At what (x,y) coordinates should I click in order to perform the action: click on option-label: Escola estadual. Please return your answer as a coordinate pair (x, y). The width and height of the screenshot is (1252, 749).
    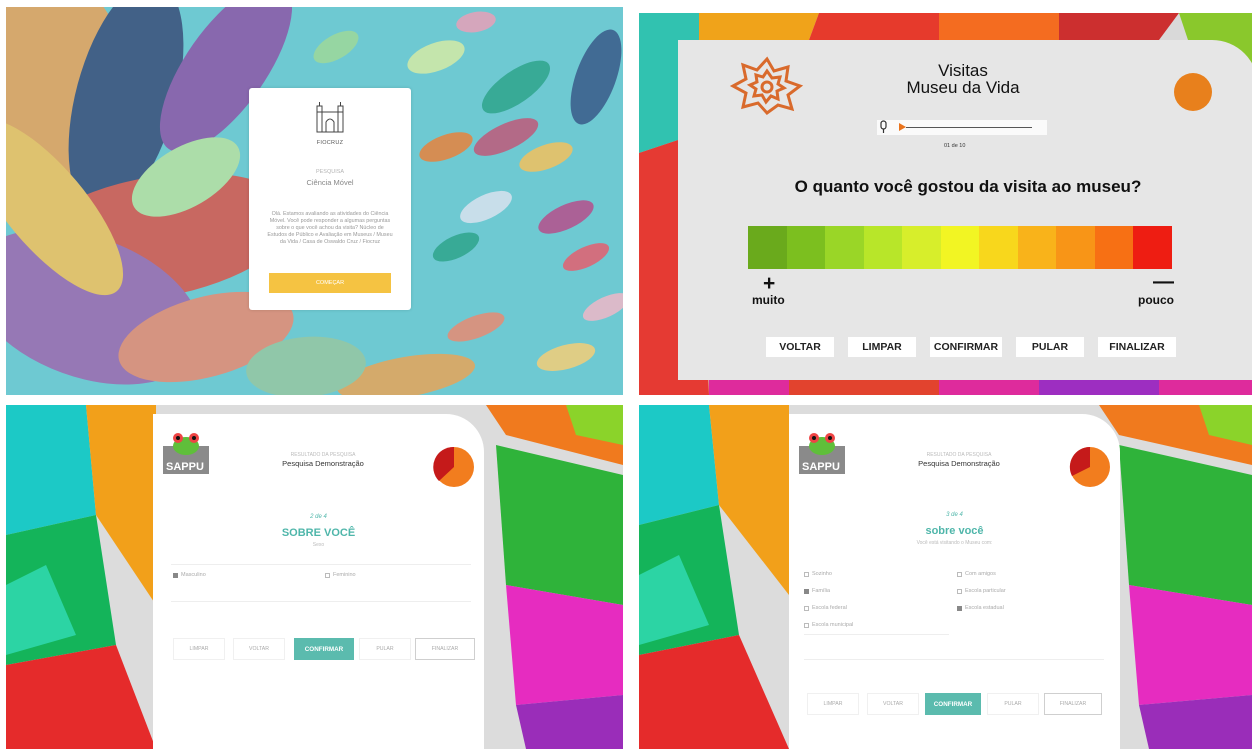
    Looking at the image, I should click on (984, 608).